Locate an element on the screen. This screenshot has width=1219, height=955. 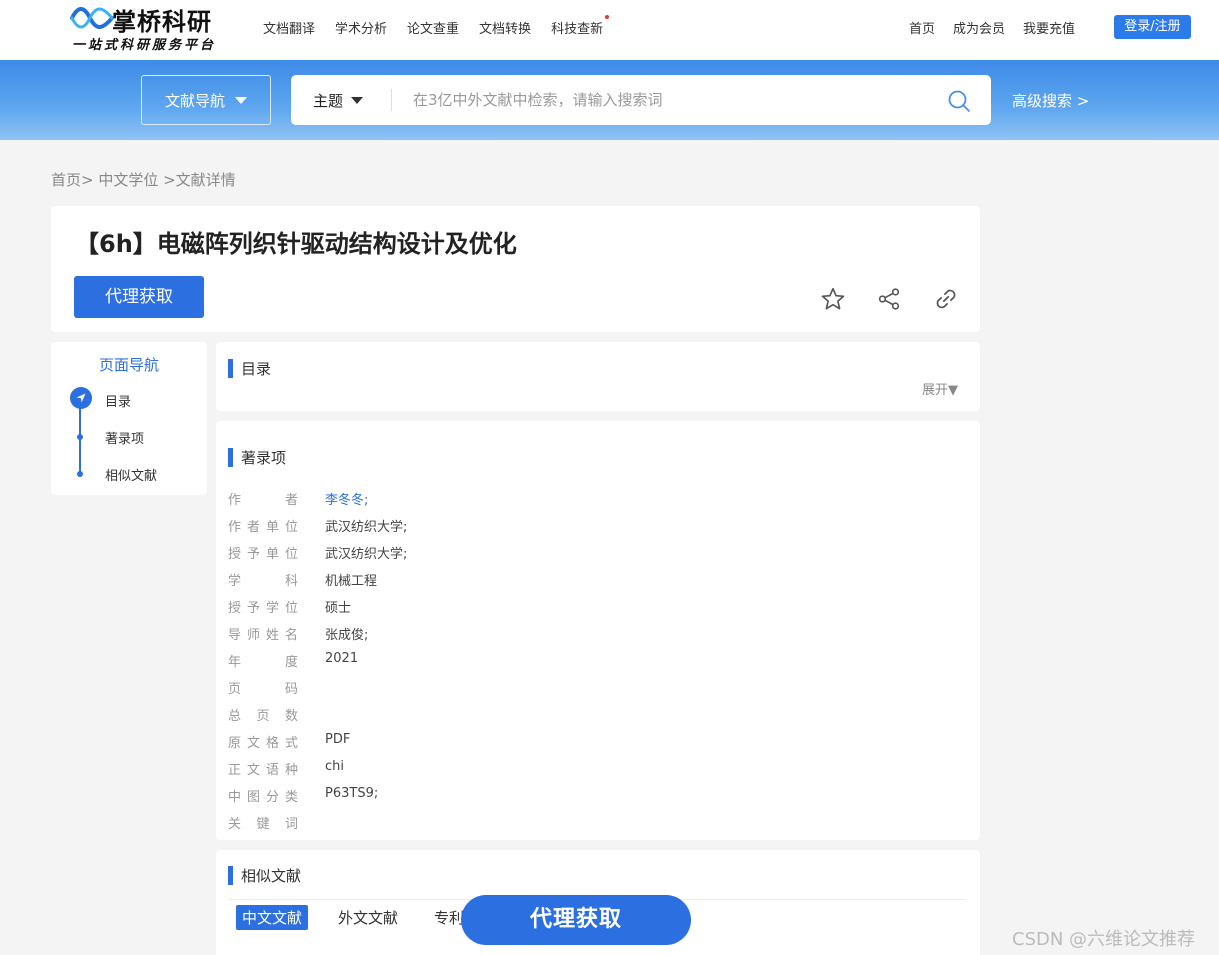
similar-heading: 相似文献 is located at coordinates (264, 875).